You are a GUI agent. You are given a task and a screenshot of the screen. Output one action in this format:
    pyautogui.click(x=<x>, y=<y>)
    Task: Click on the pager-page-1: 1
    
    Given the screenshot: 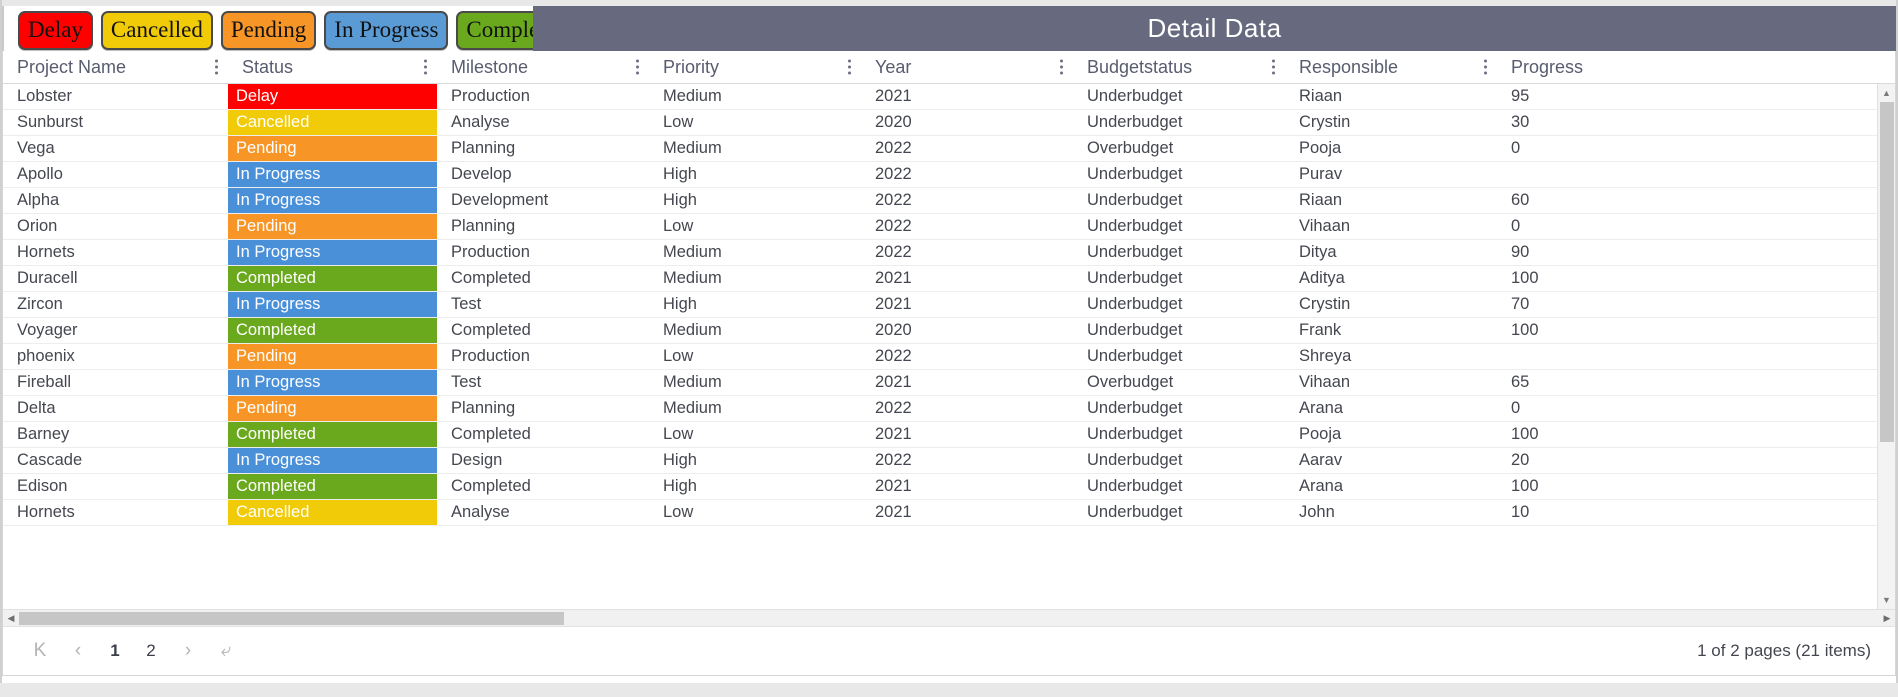 What is the action you would take?
    pyautogui.click(x=115, y=651)
    